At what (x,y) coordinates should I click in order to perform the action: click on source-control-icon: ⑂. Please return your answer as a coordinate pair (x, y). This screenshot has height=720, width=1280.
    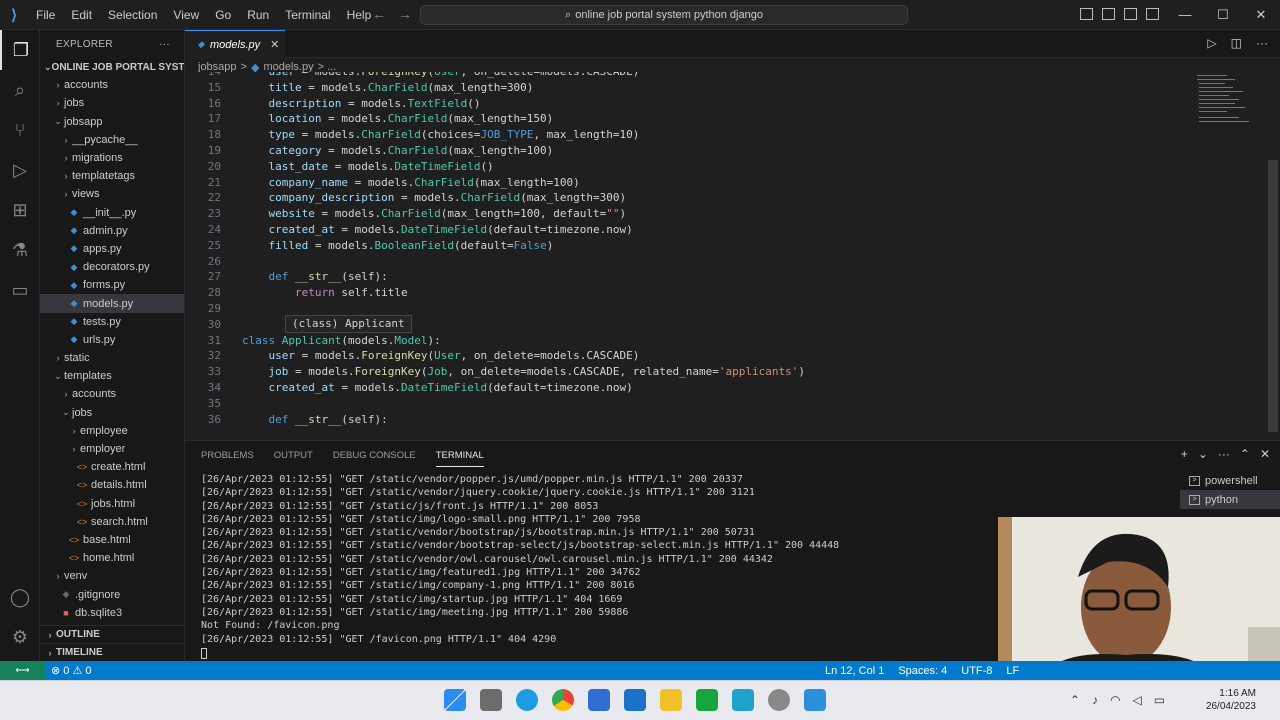
    Looking at the image, I should click on (20, 130).